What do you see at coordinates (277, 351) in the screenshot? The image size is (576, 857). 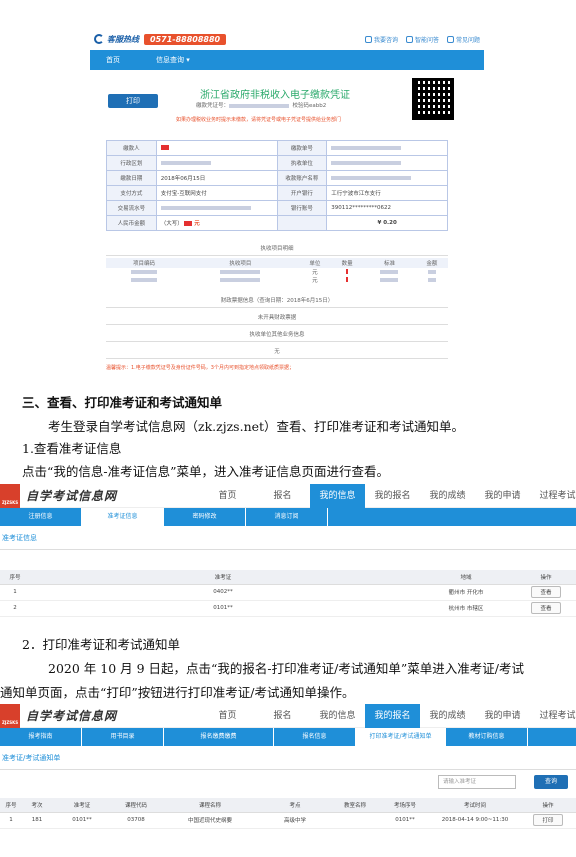 I see `unit-info-value: 无` at bounding box center [277, 351].